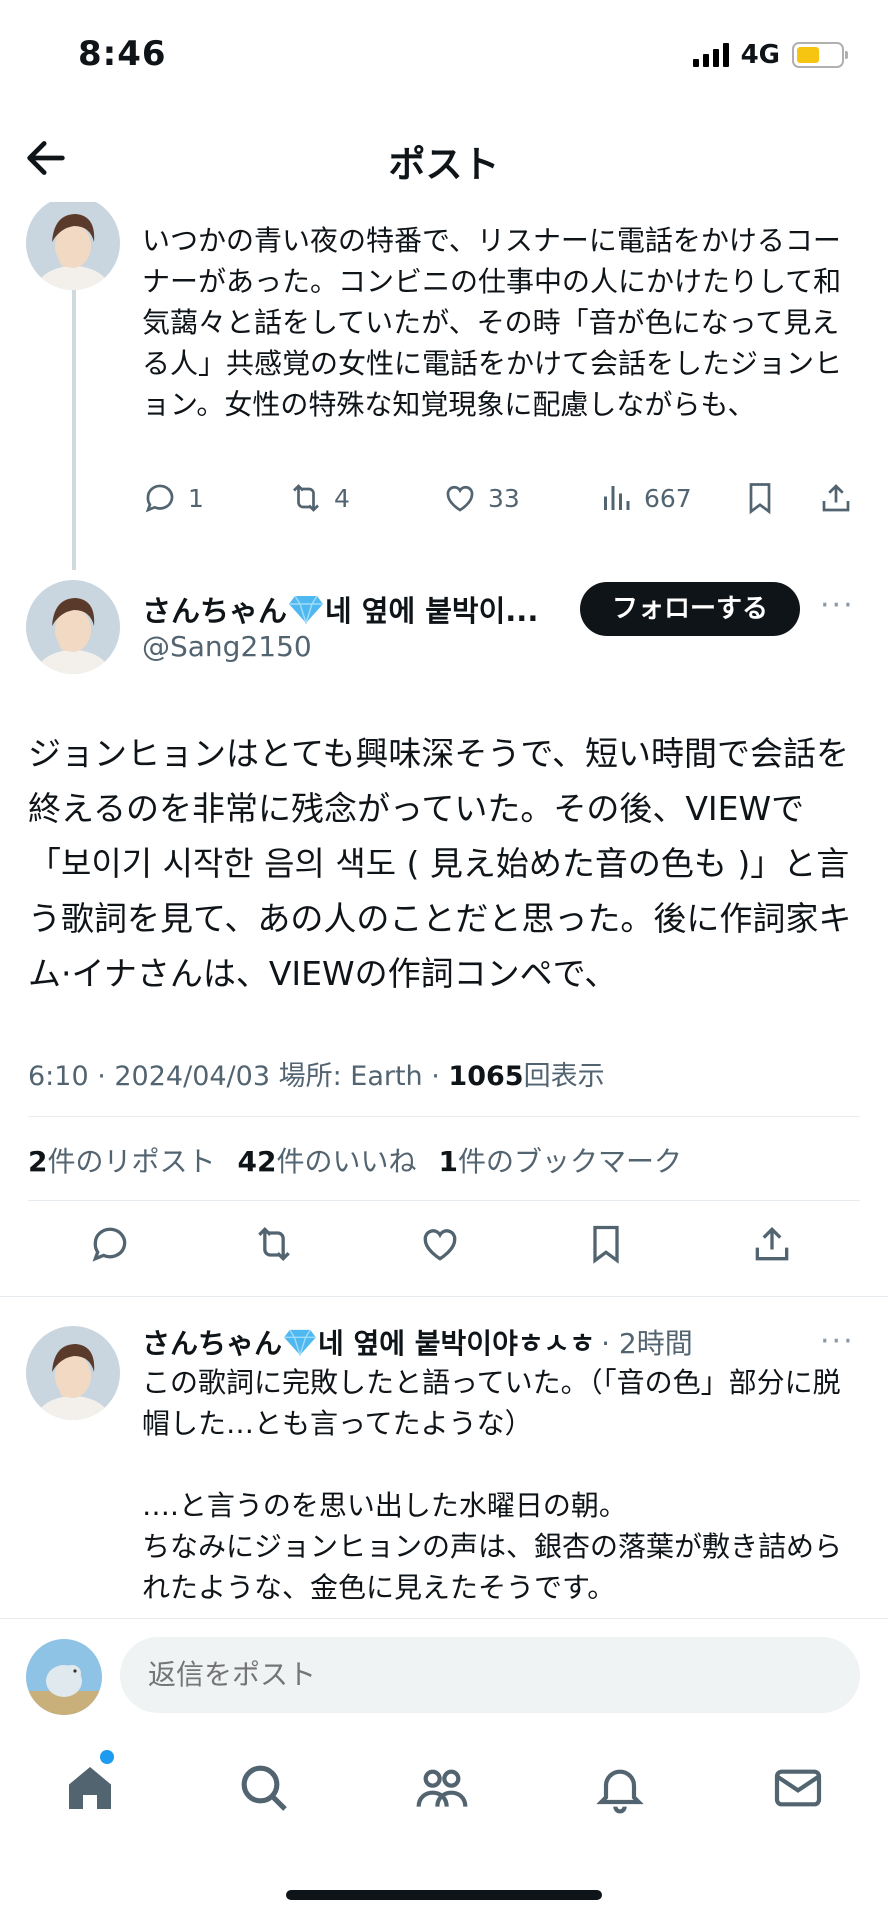 This screenshot has height=1920, width=888. Describe the element at coordinates (490, 1675) in the screenshot. I see `reply-input` at that location.